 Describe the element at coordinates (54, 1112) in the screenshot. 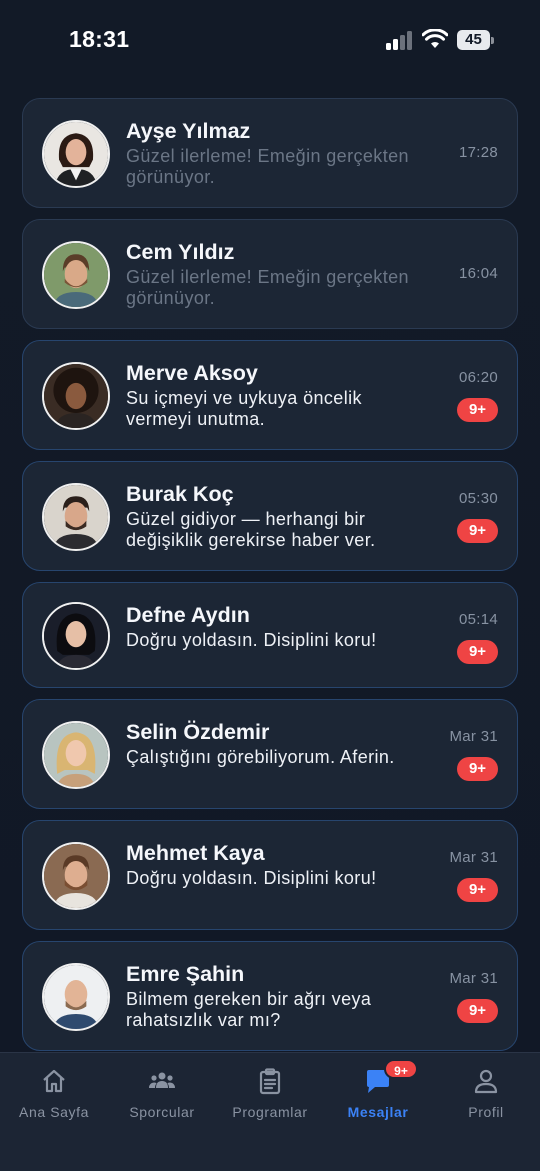

I see `tab-label: Ana Sayfa` at that location.